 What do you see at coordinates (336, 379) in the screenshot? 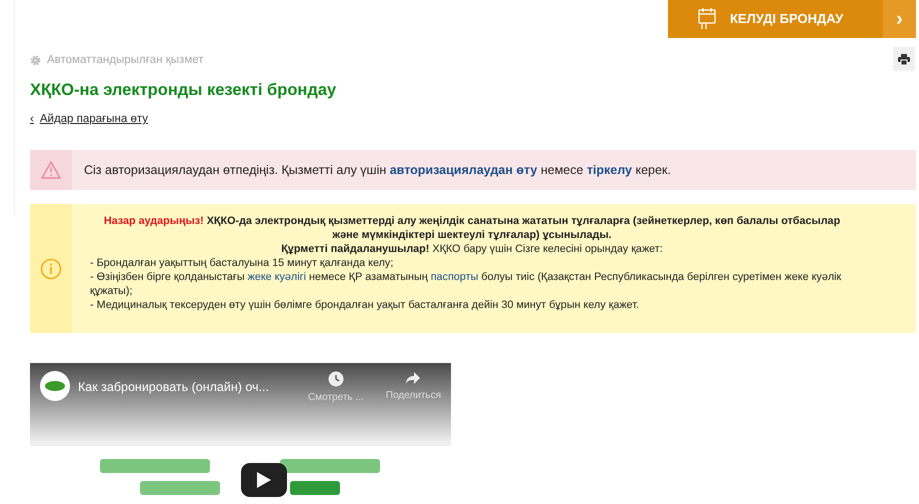
I see `clock-icon` at bounding box center [336, 379].